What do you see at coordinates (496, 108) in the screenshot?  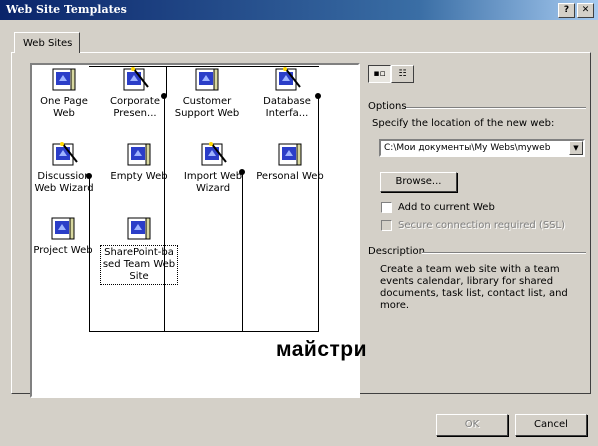 I see `options-divider` at bounding box center [496, 108].